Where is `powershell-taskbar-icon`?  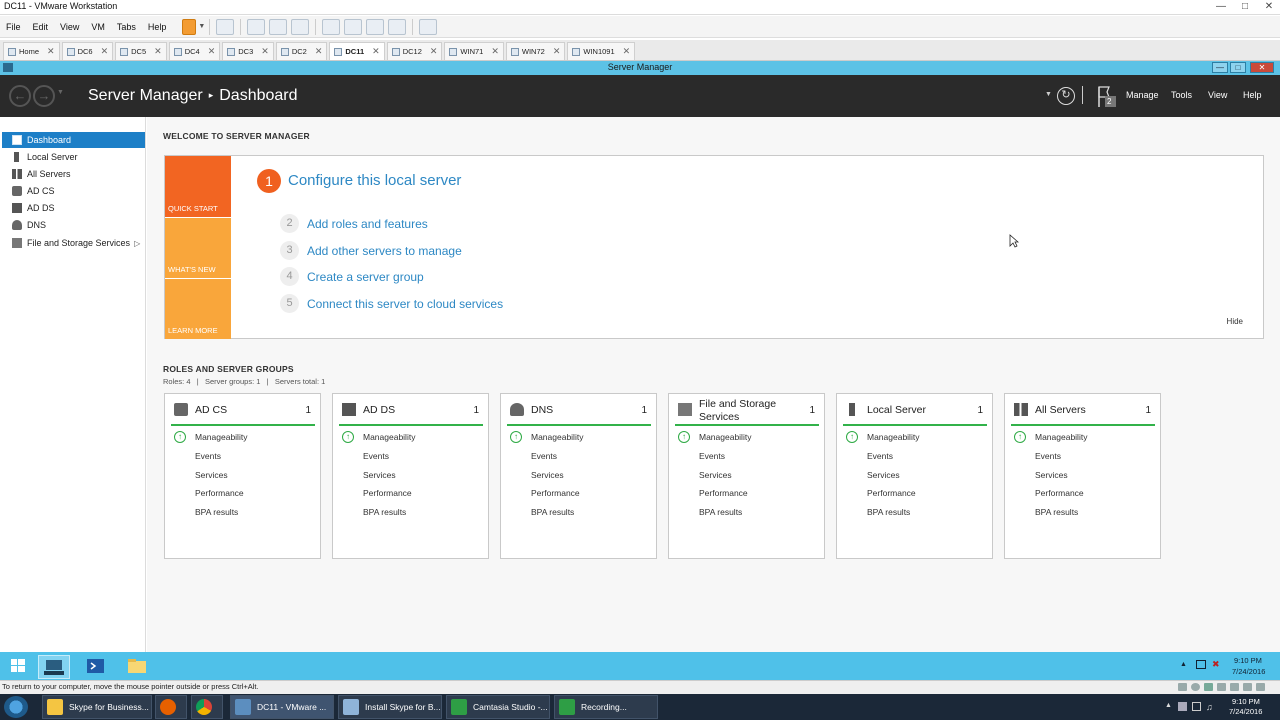
powershell-taskbar-icon is located at coordinates (96, 667).